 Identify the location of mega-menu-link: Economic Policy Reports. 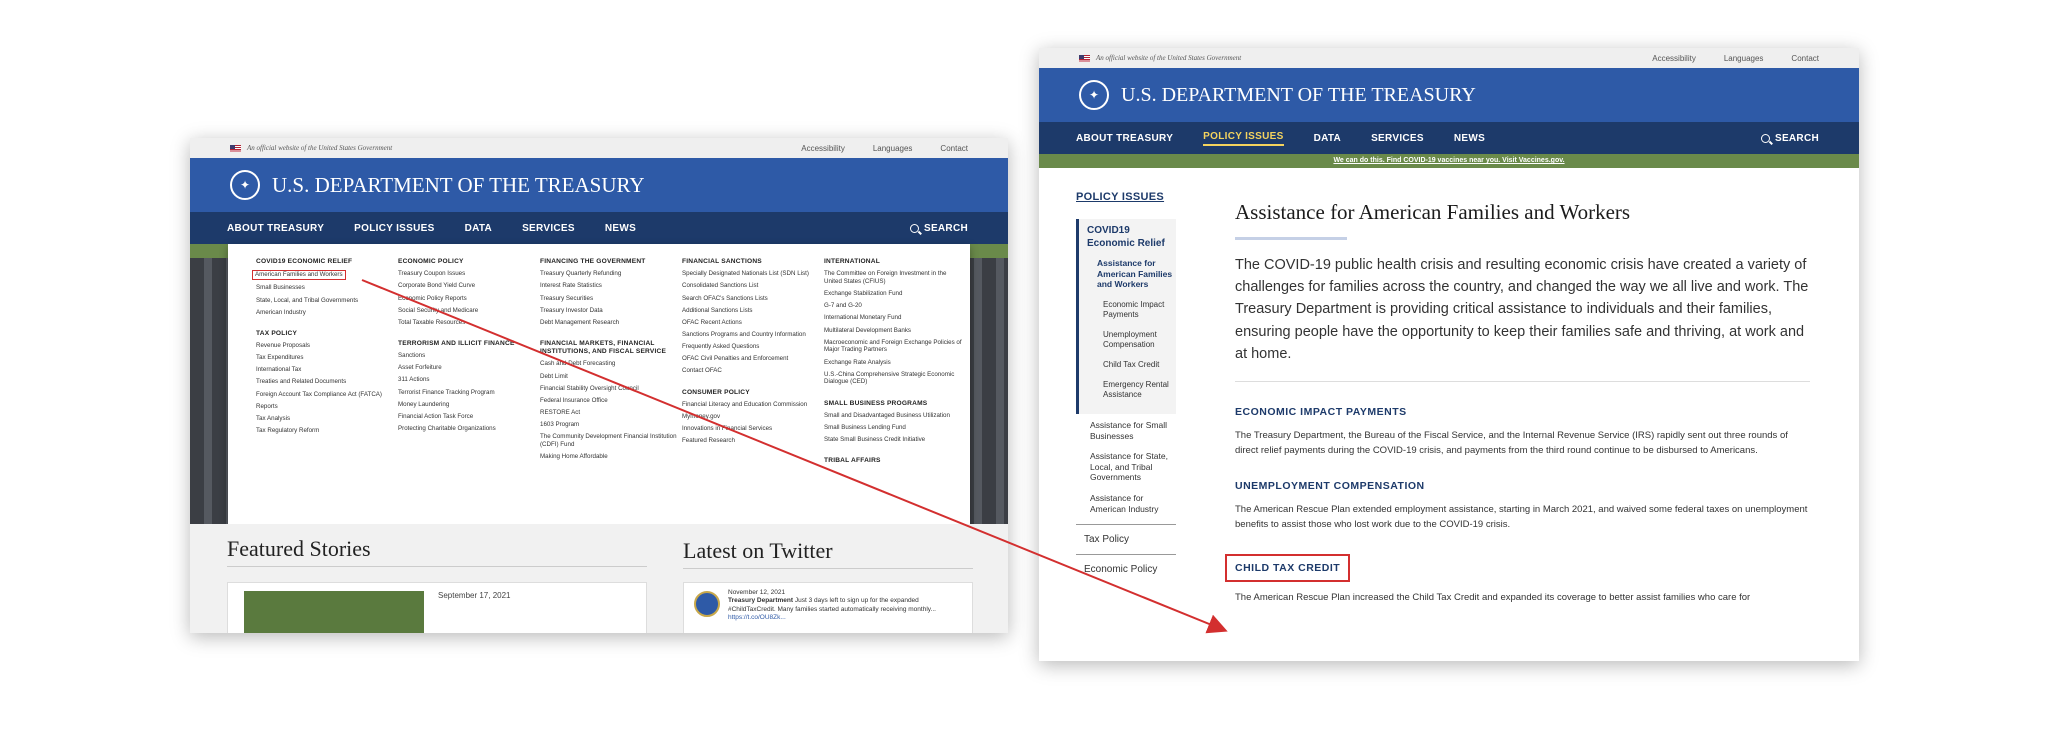
(432, 298).